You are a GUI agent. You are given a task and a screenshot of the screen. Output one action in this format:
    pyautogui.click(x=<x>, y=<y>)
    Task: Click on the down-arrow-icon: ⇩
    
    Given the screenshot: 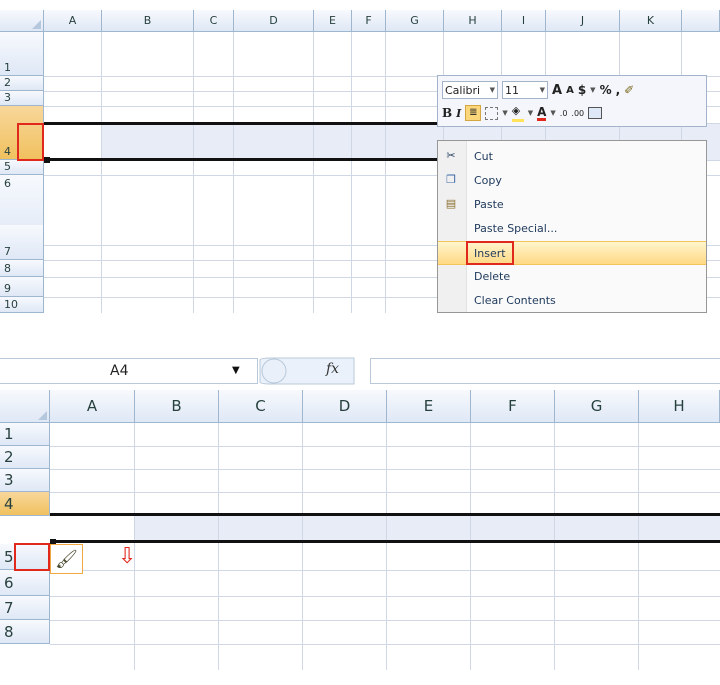 What is the action you would take?
    pyautogui.click(x=127, y=556)
    